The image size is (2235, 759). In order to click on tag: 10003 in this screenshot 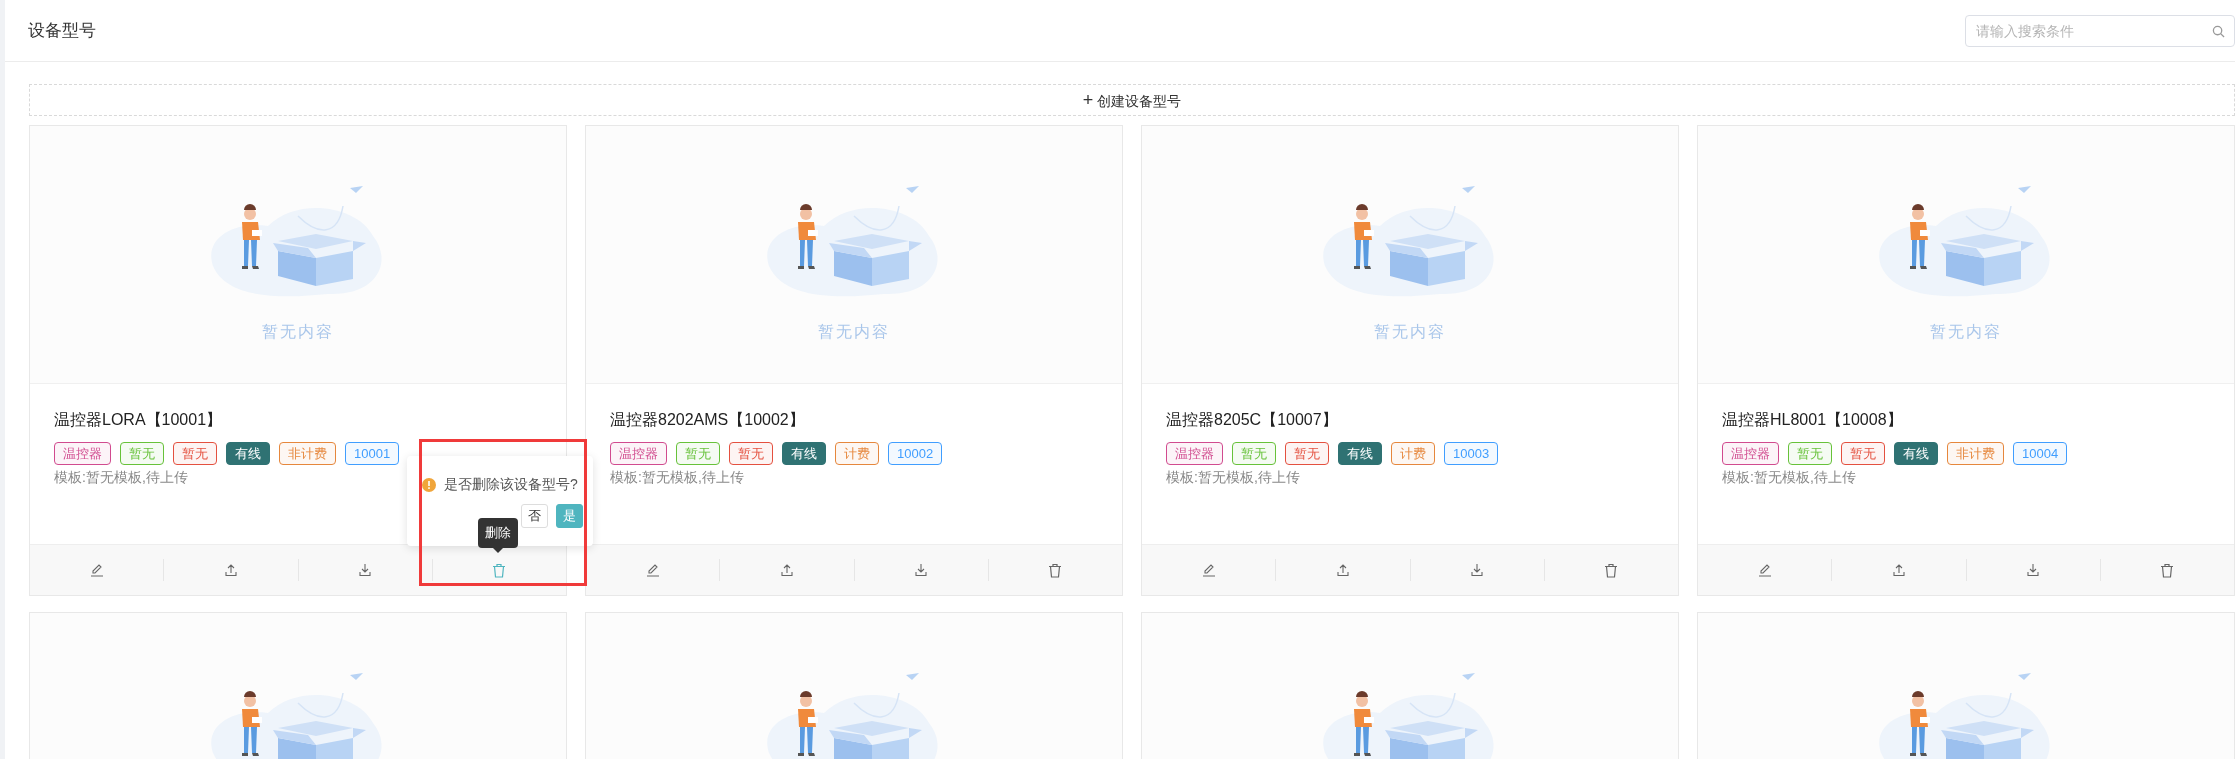, I will do `click(1471, 453)`.